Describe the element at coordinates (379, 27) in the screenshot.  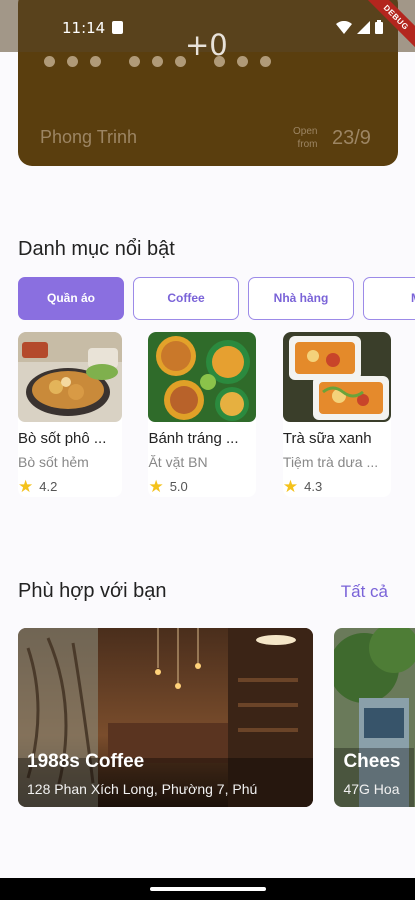
I see `battery-icon` at that location.